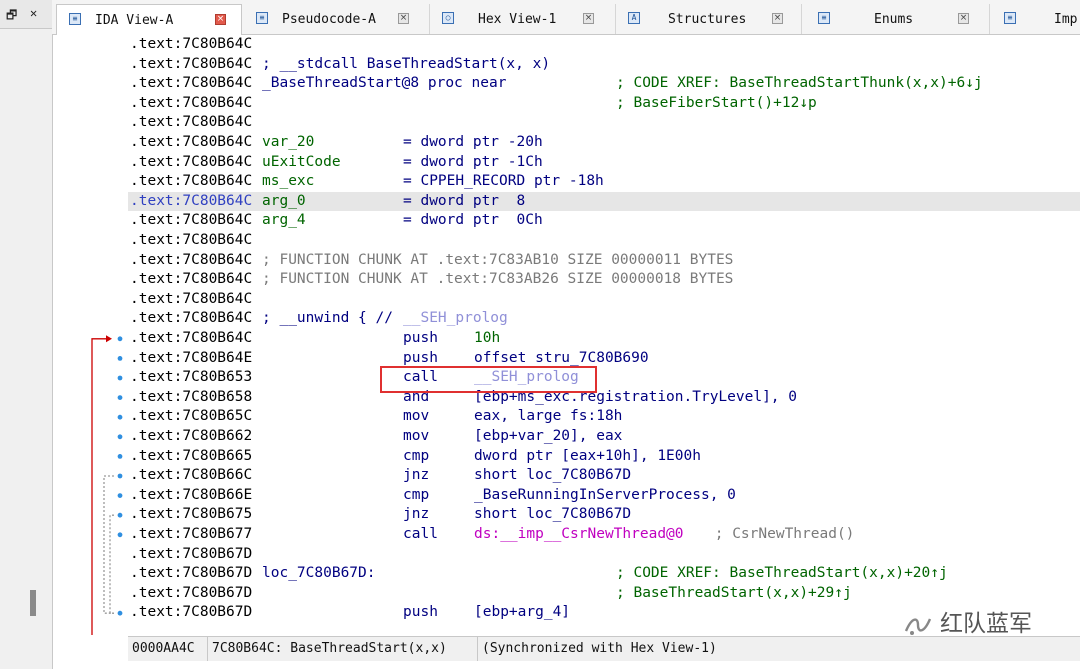  Describe the element at coordinates (517, 19) in the screenshot. I see `tab-label: Hex View-1` at that location.